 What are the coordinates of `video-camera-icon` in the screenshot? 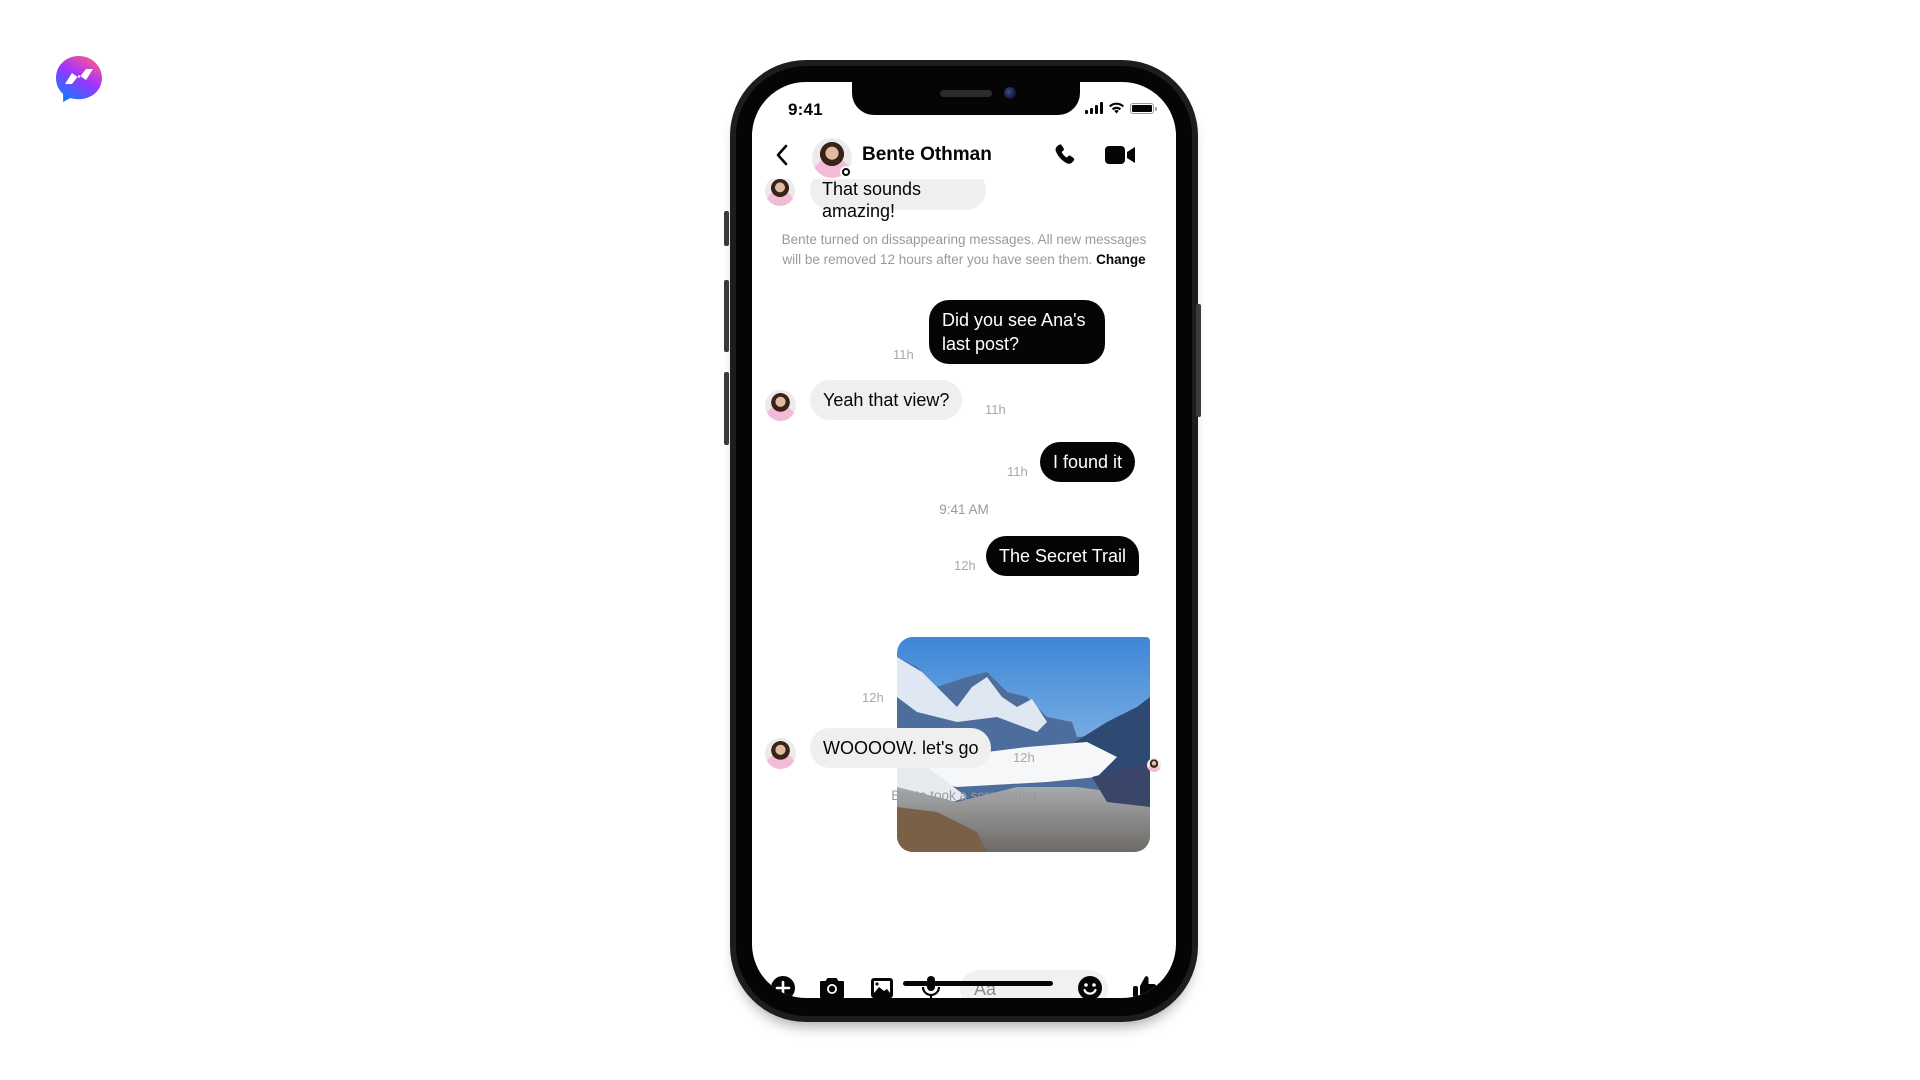 It's located at (1120, 155).